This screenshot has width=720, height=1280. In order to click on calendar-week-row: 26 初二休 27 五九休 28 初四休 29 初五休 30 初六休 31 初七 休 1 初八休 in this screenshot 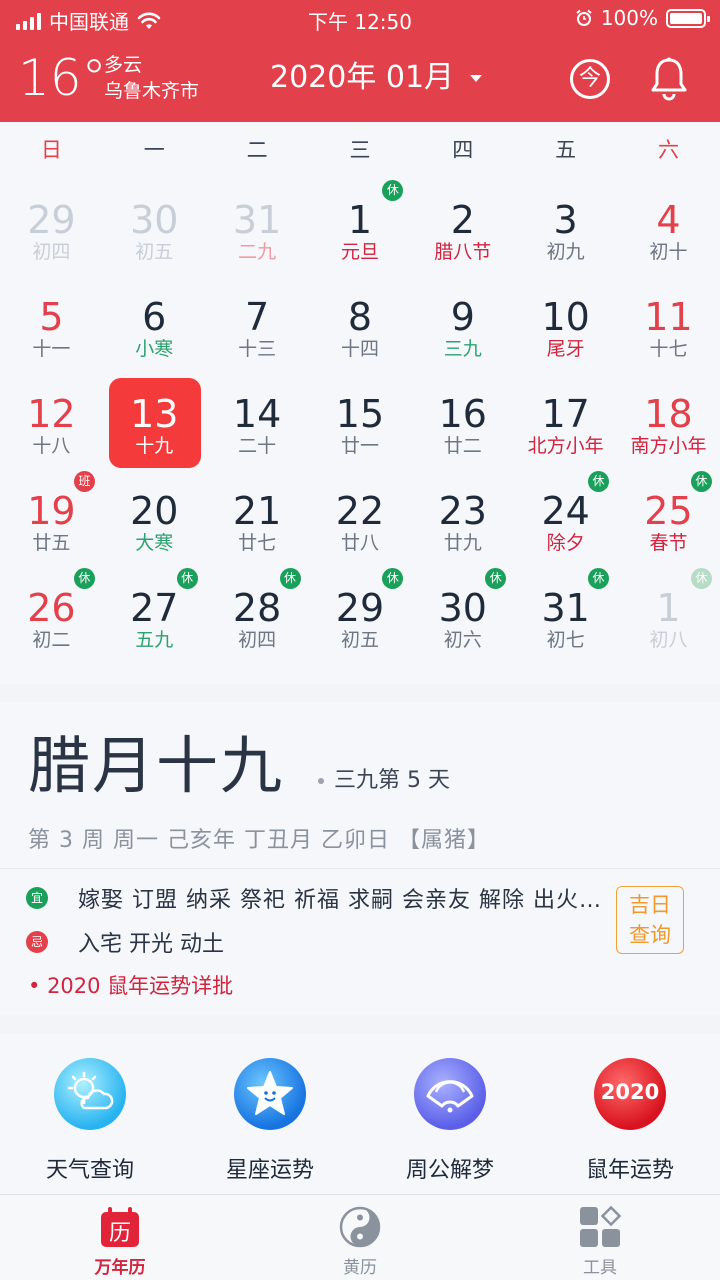, I will do `click(360, 622)`.